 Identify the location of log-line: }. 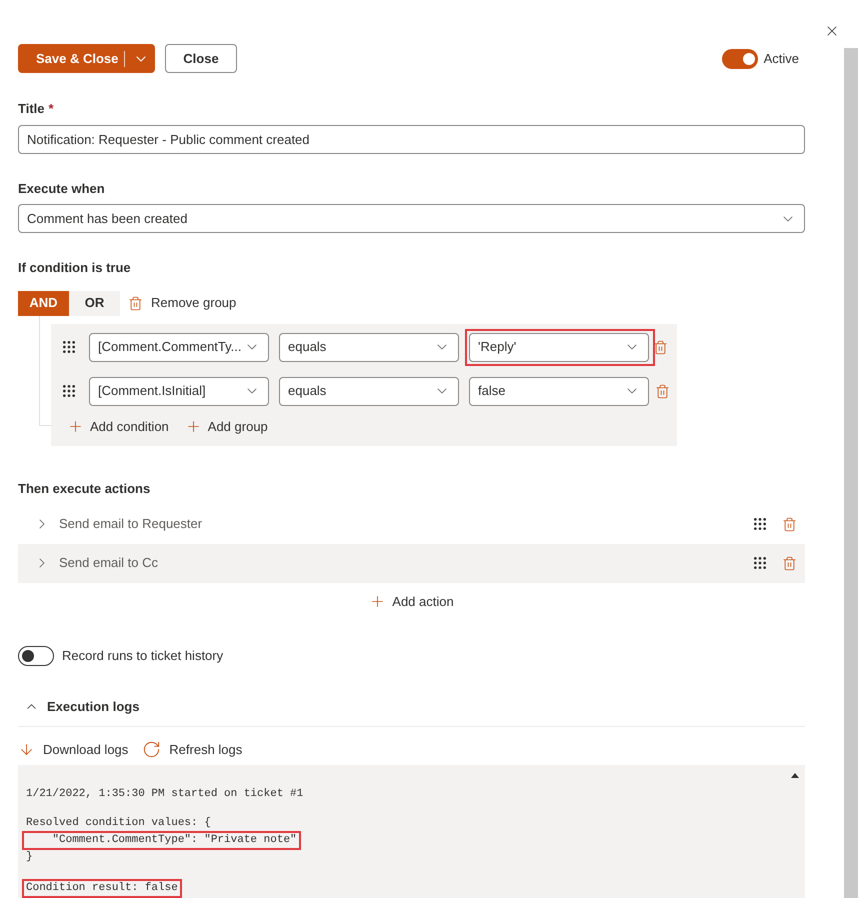
(29, 857).